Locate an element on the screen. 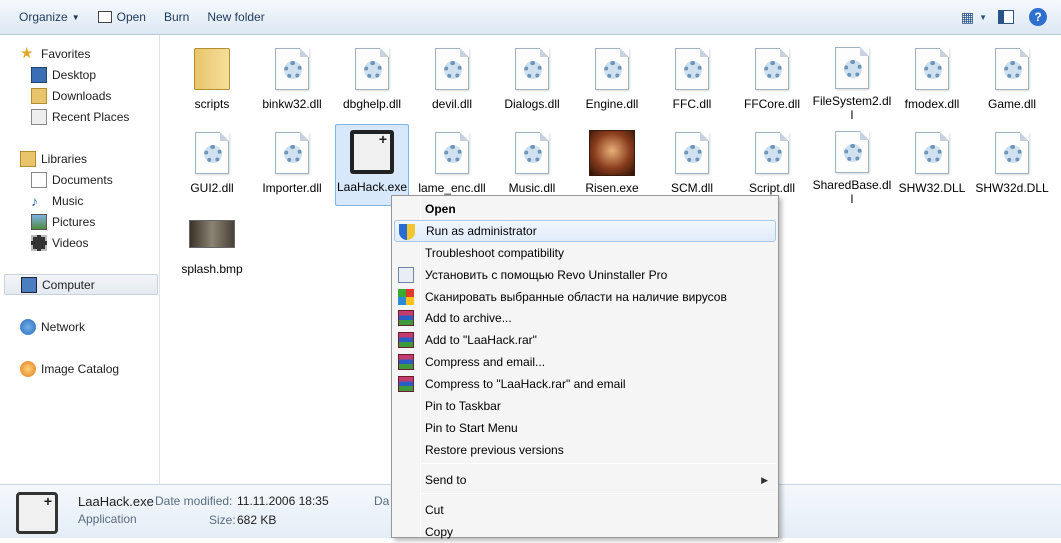 The height and width of the screenshot is (543, 1061). file-name: Engine.dll is located at coordinates (612, 104).